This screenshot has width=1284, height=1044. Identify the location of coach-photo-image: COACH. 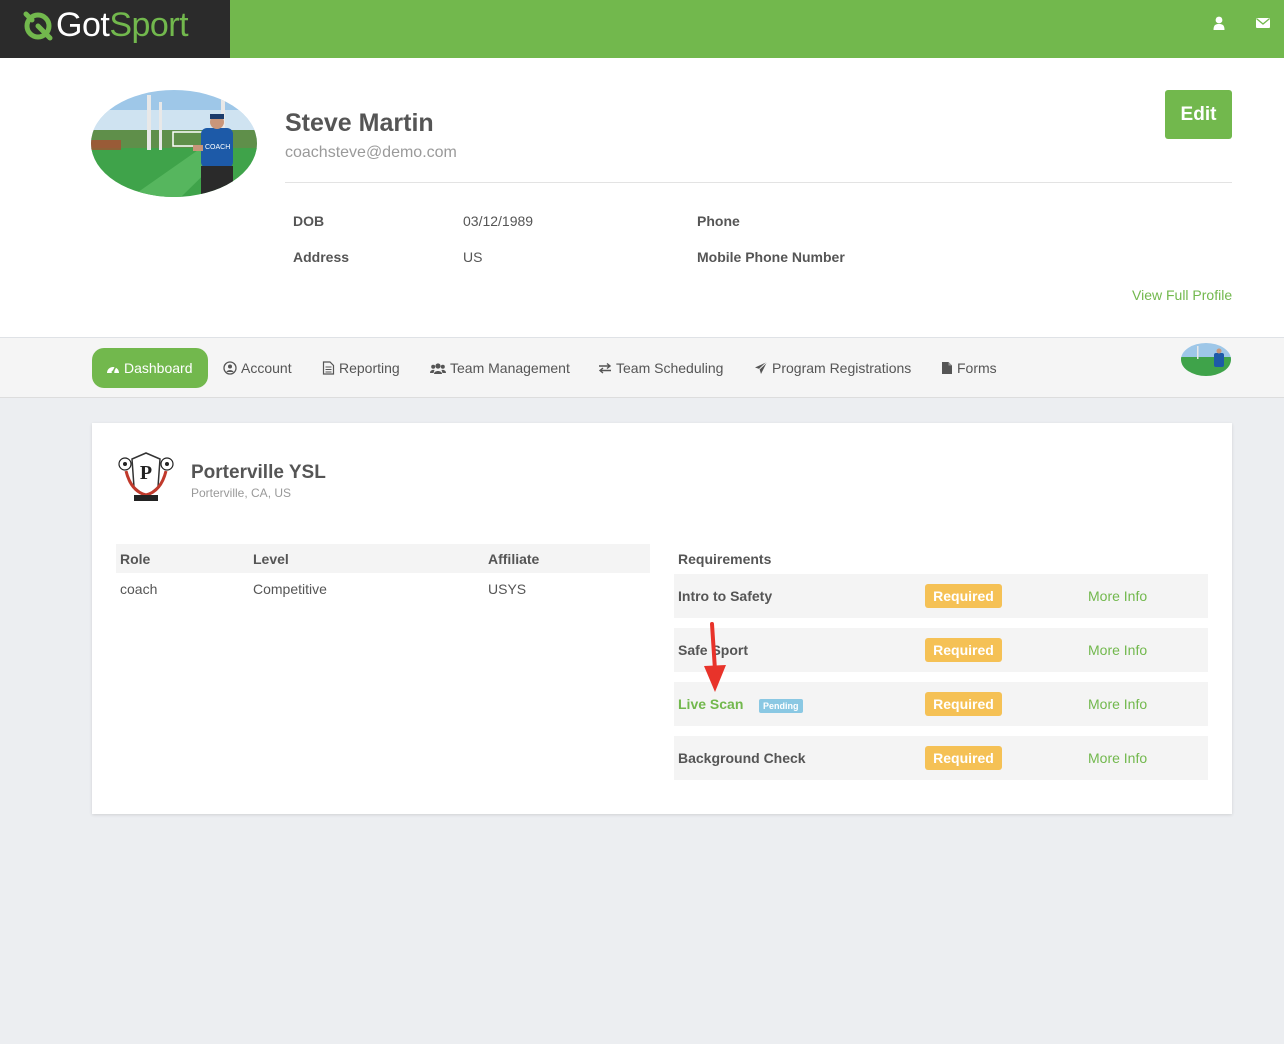
(174, 143).